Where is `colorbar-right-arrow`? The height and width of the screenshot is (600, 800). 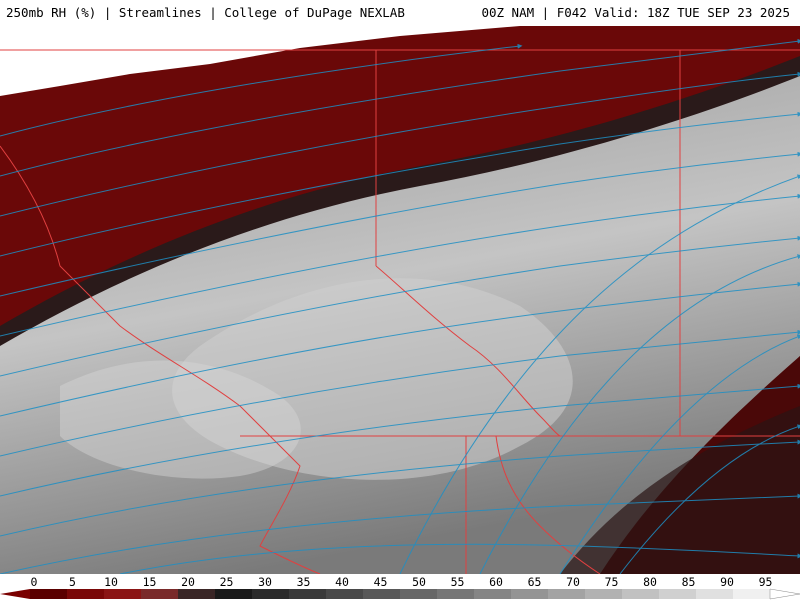 colorbar-right-arrow is located at coordinates (784, 594).